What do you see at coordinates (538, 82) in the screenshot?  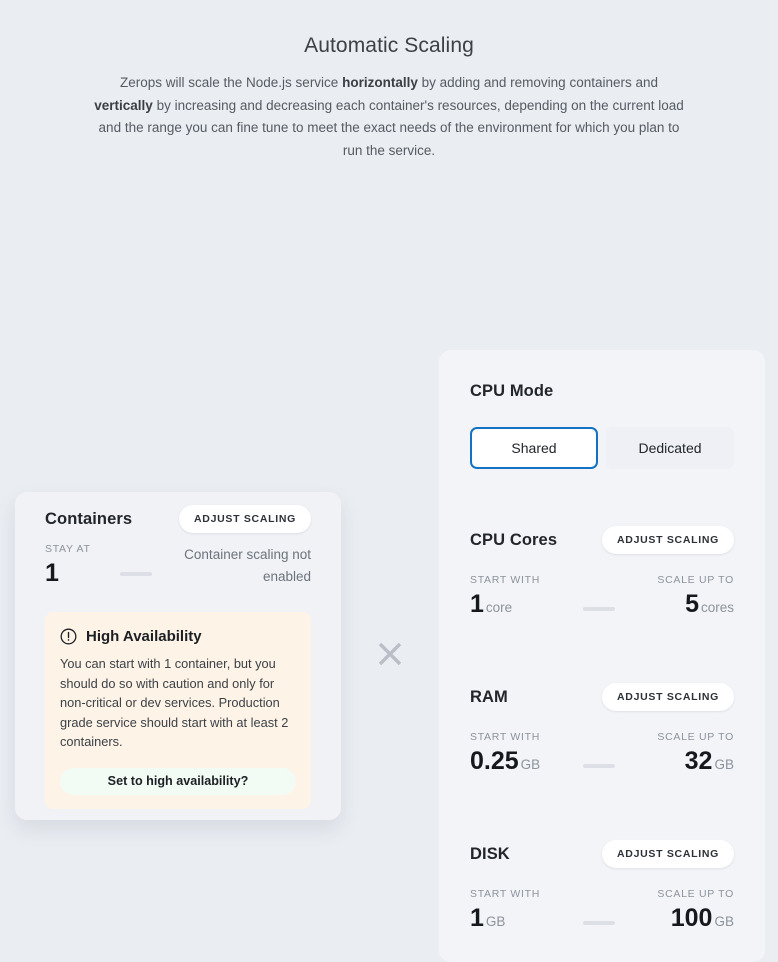 I see `desc-text-2: by adding and removing containers and` at bounding box center [538, 82].